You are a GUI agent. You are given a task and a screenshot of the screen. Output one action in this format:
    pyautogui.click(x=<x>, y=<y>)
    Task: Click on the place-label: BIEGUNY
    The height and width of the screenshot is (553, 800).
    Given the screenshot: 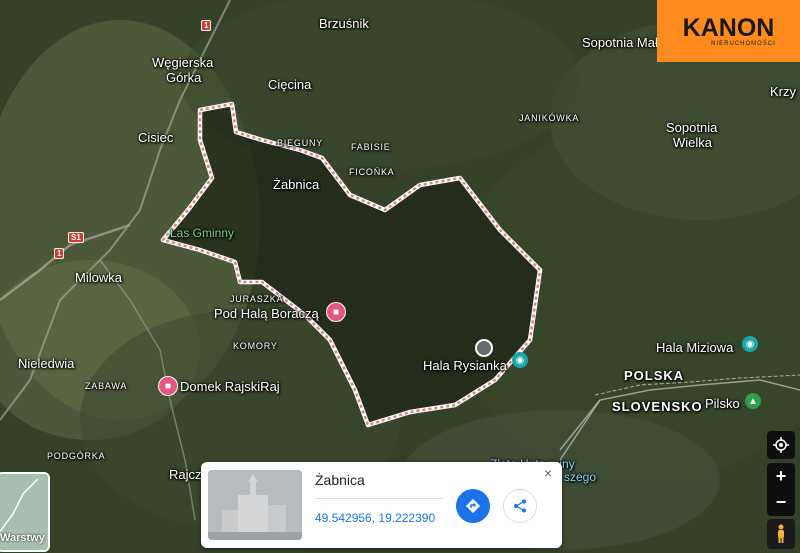 What is the action you would take?
    pyautogui.click(x=300, y=143)
    